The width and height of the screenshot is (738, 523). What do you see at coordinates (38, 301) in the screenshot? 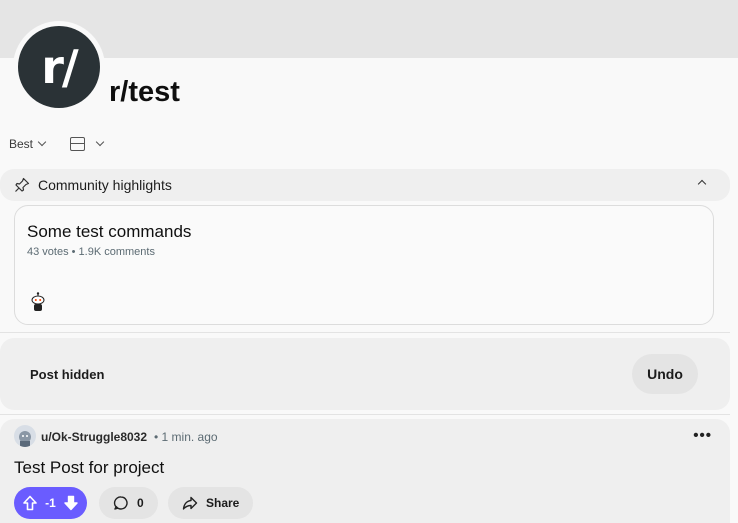
I see `snoo-avatar` at bounding box center [38, 301].